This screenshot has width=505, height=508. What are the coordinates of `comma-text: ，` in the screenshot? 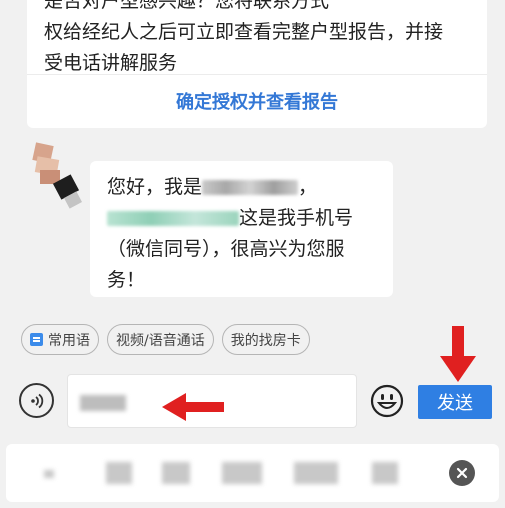 It's located at (308, 187).